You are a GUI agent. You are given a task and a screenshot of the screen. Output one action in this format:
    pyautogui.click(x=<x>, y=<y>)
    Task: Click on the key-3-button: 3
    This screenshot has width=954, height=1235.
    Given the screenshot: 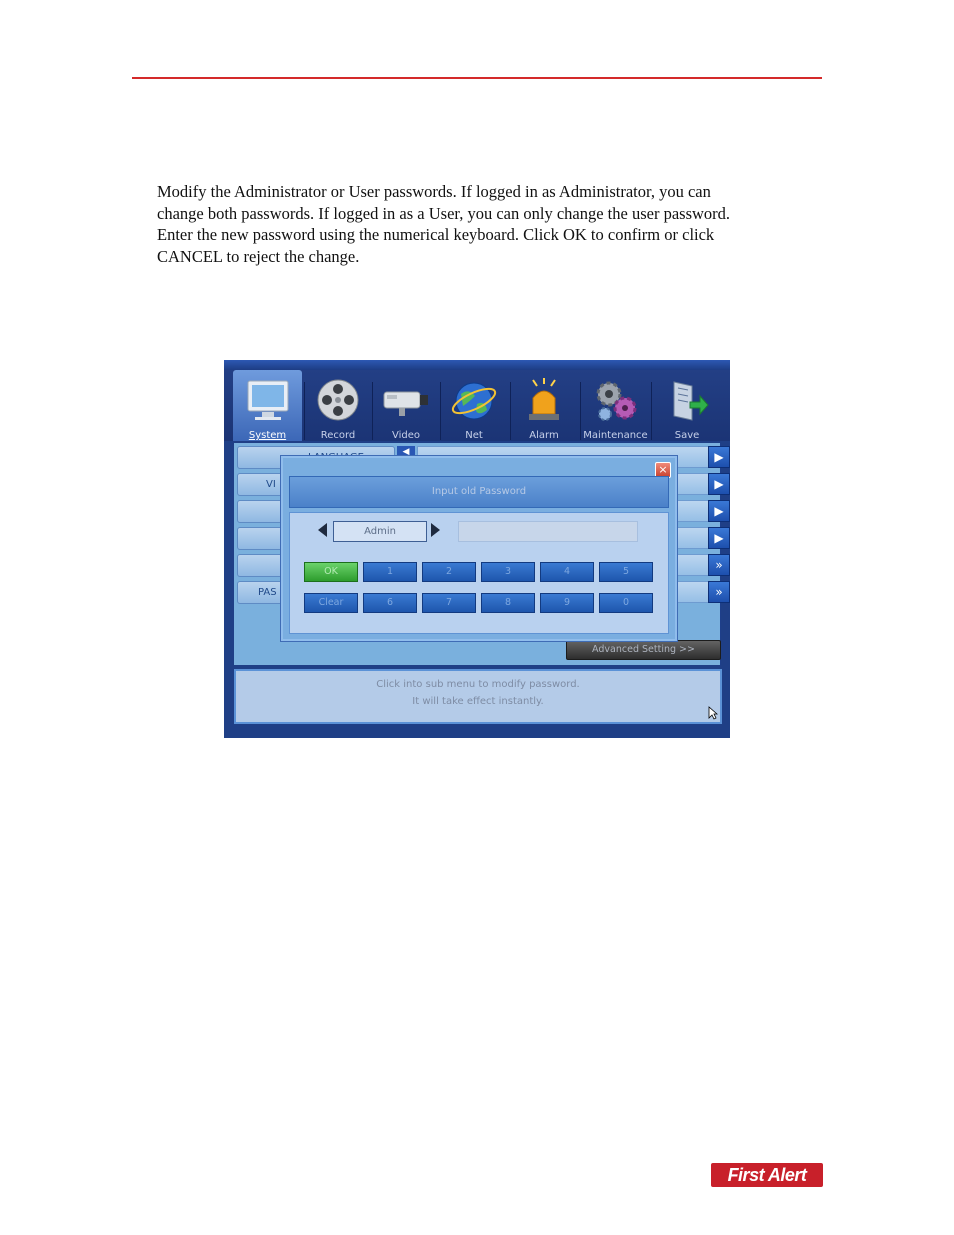 What is the action you would take?
    pyautogui.click(x=508, y=572)
    